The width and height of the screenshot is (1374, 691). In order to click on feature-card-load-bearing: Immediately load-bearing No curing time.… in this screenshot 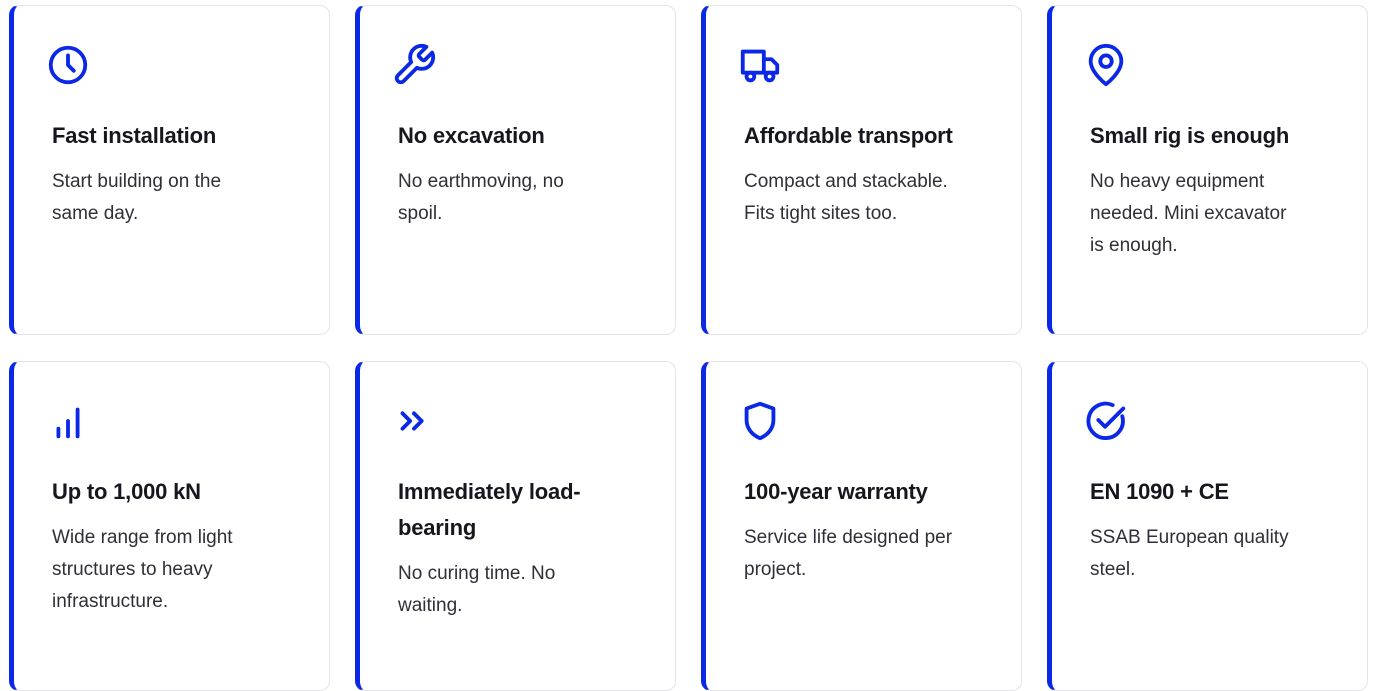, I will do `click(515, 526)`.